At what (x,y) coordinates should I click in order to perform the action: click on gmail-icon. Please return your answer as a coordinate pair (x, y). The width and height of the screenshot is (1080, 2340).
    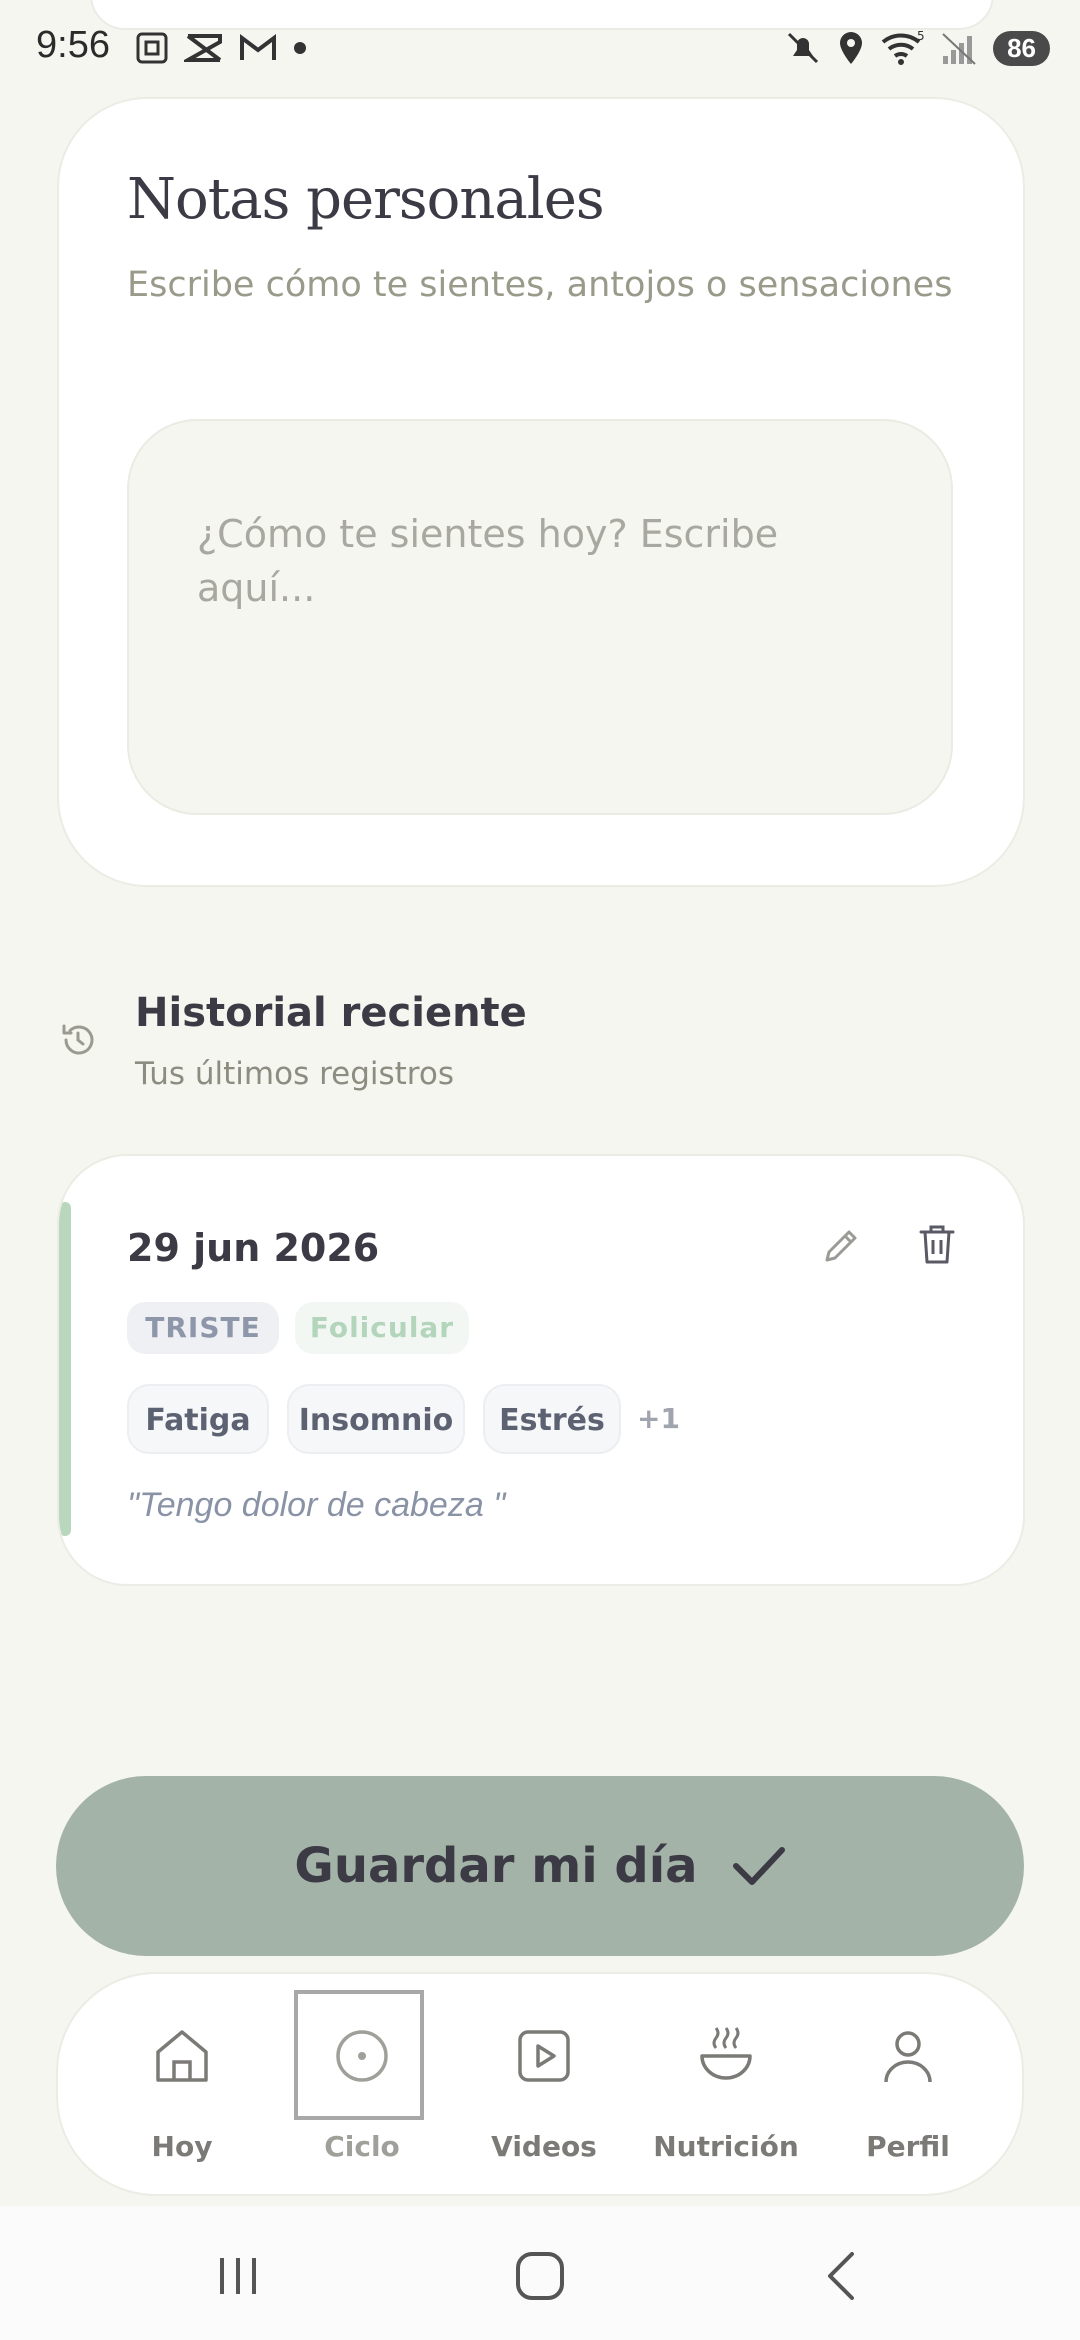
    Looking at the image, I should click on (258, 47).